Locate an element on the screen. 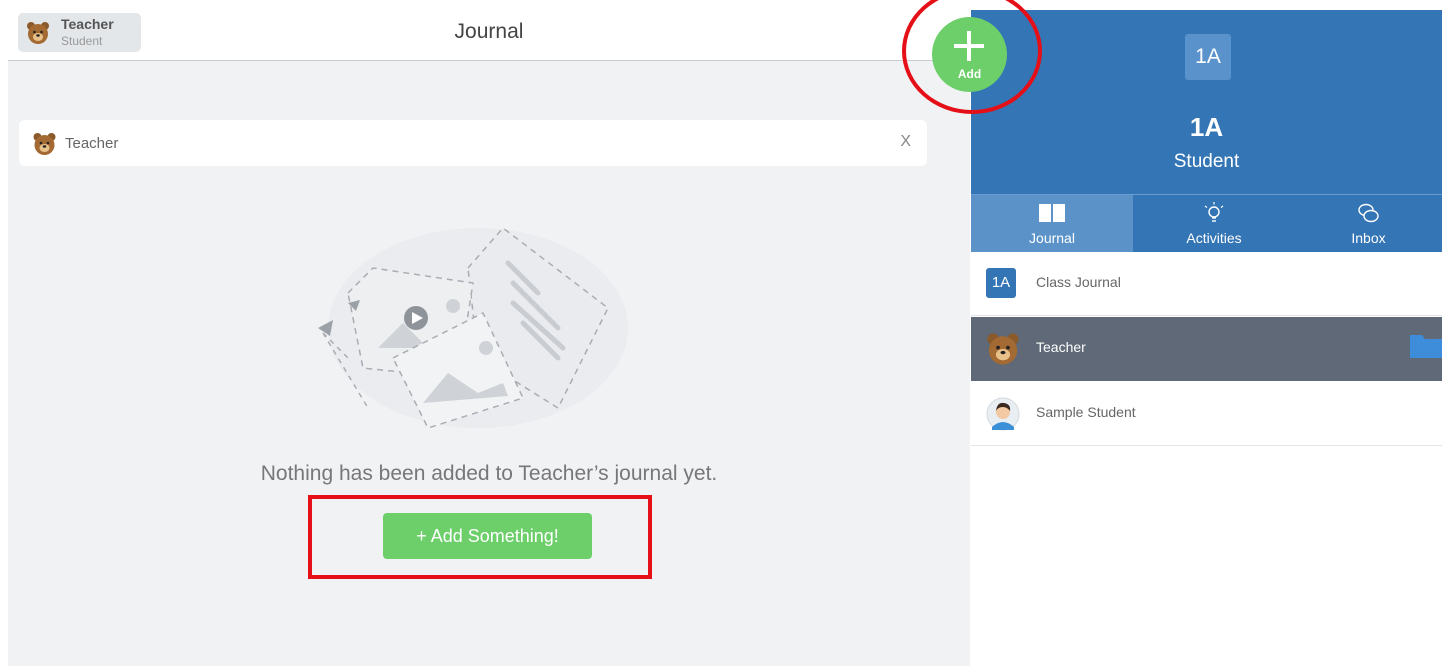  list-item-sample-student: Sample Student is located at coordinates (1206, 414).